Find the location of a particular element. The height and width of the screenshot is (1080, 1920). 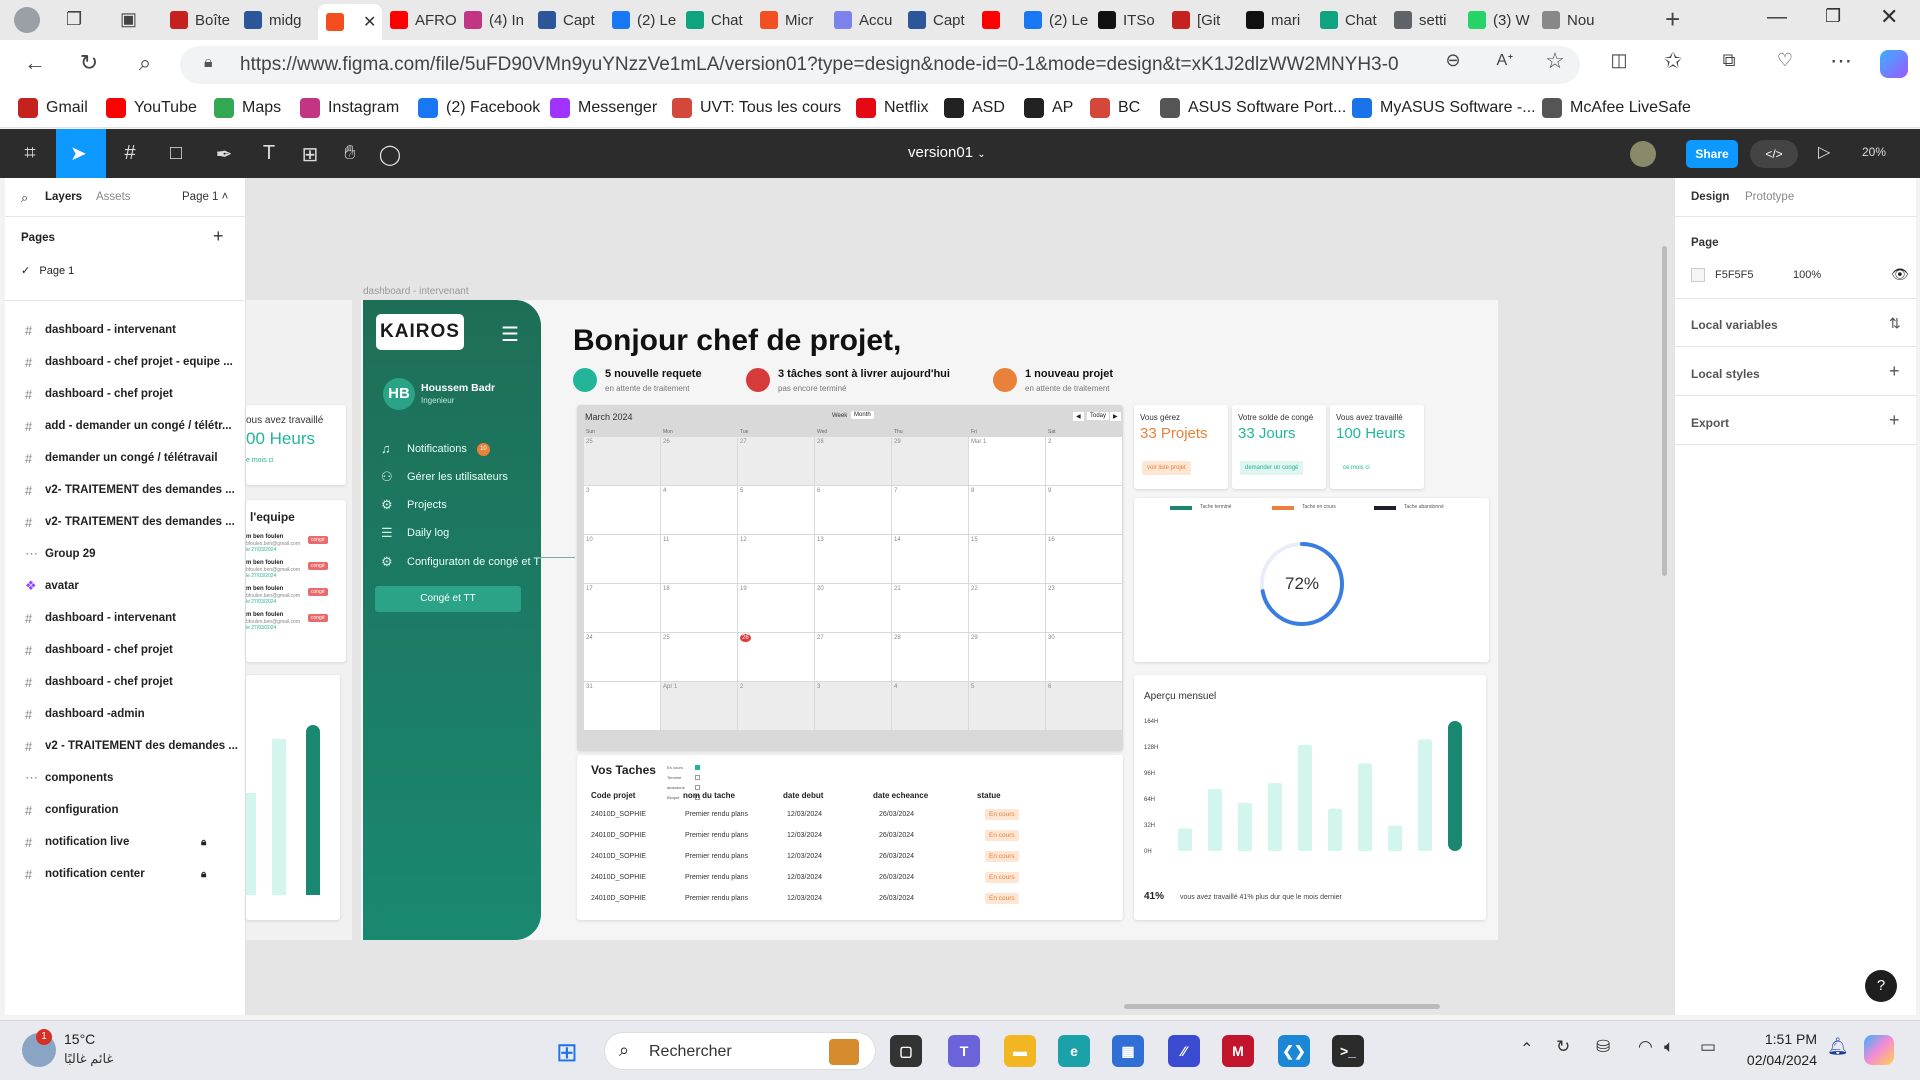

help-button: ? is located at coordinates (1881, 986).